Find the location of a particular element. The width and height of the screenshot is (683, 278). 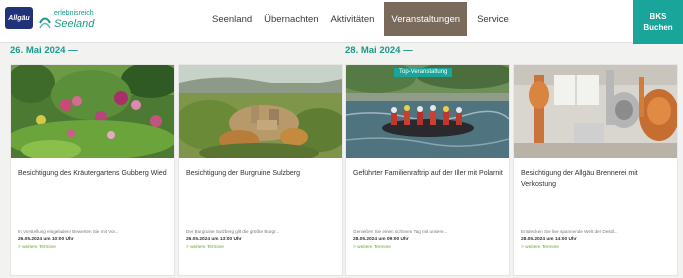

nav-item-aktivitaeten: Aktivitäten is located at coordinates (353, 19).